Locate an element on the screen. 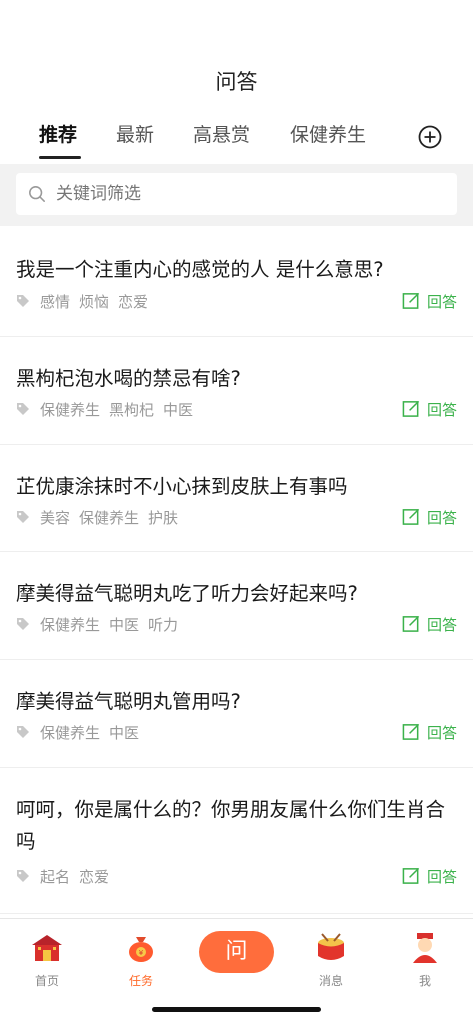 The width and height of the screenshot is (473, 1025). avatar-icon is located at coordinates (425, 948).